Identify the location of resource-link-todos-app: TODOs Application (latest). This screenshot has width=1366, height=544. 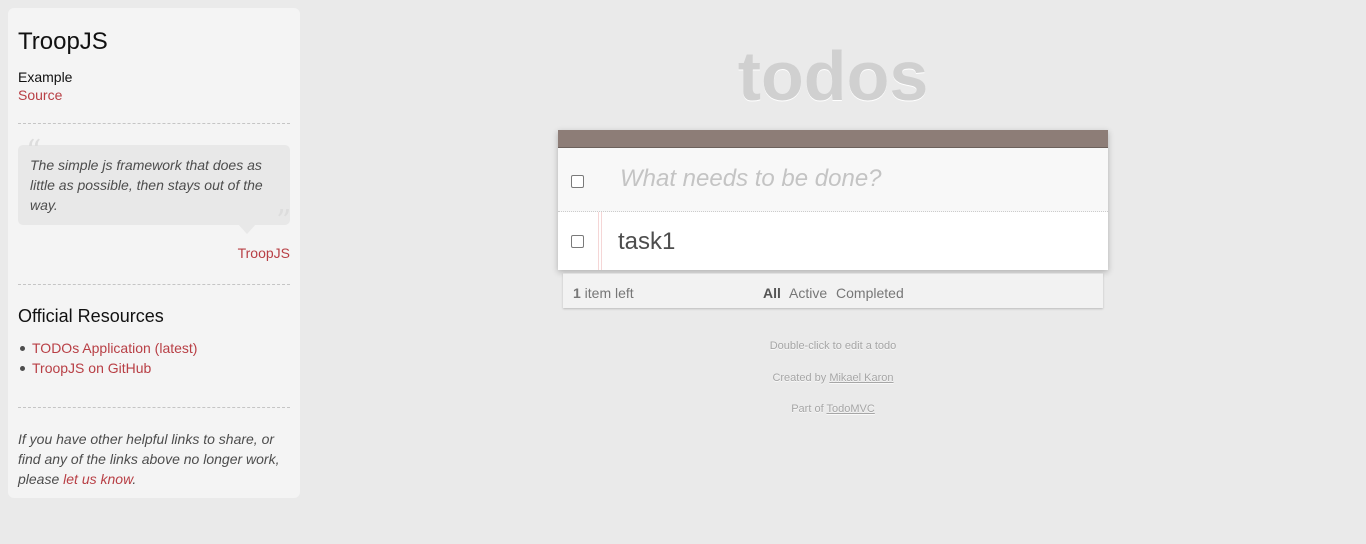
(114, 348).